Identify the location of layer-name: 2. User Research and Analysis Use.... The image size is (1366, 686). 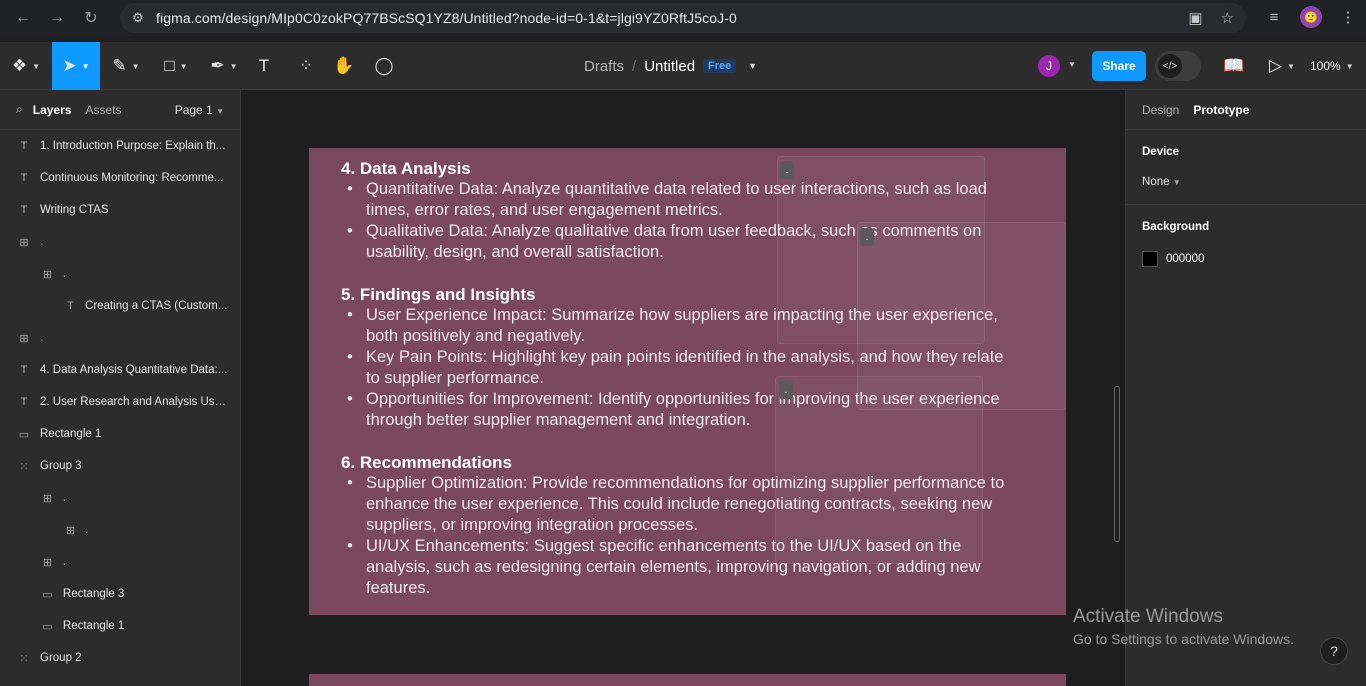
(135, 402).